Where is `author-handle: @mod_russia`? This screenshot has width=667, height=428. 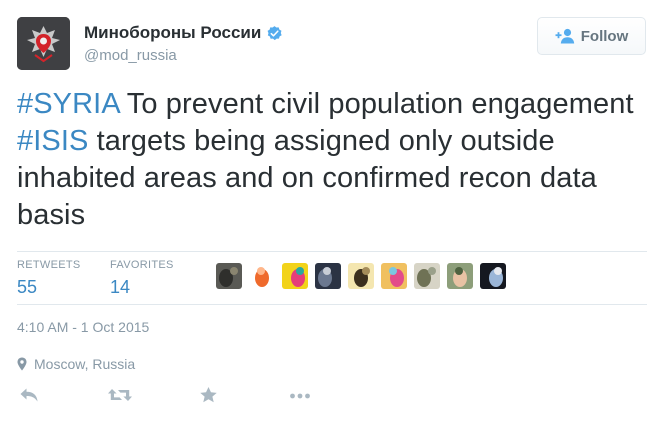 author-handle: @mod_russia is located at coordinates (130, 55).